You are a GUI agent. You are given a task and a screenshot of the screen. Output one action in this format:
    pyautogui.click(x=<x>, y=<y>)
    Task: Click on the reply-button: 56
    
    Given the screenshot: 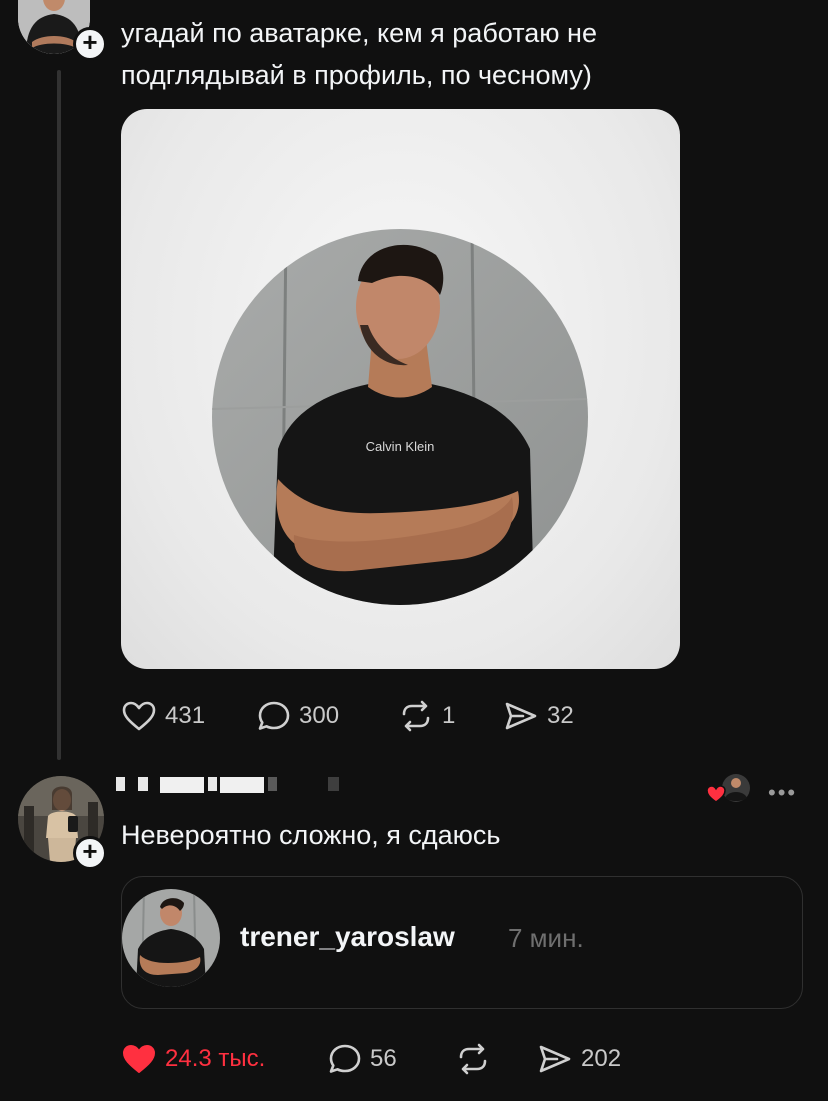 What is the action you would take?
    pyautogui.click(x=362, y=1059)
    